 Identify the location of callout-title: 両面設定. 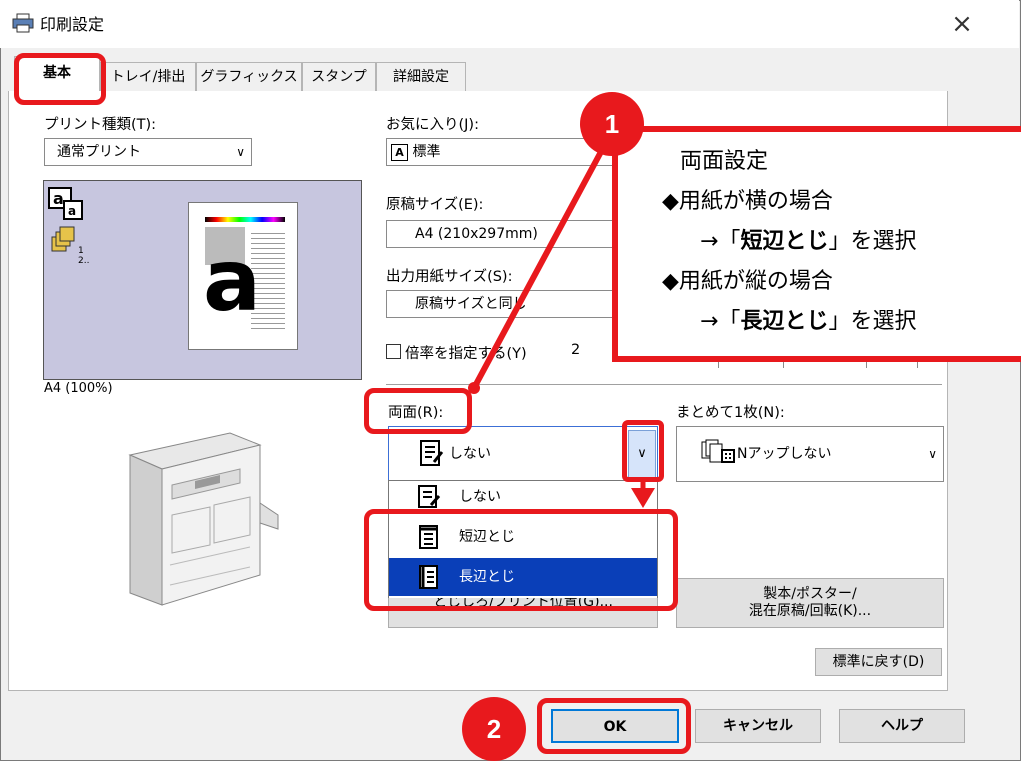
(724, 161).